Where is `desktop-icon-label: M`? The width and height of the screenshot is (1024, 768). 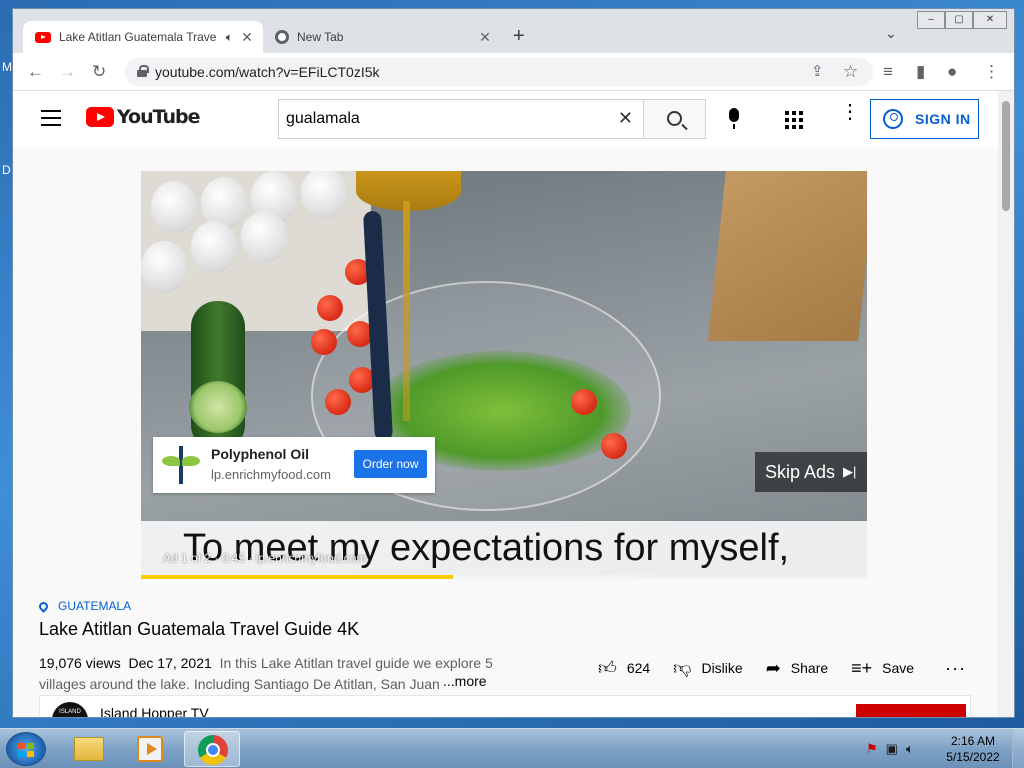 desktop-icon-label: M is located at coordinates (7, 67).